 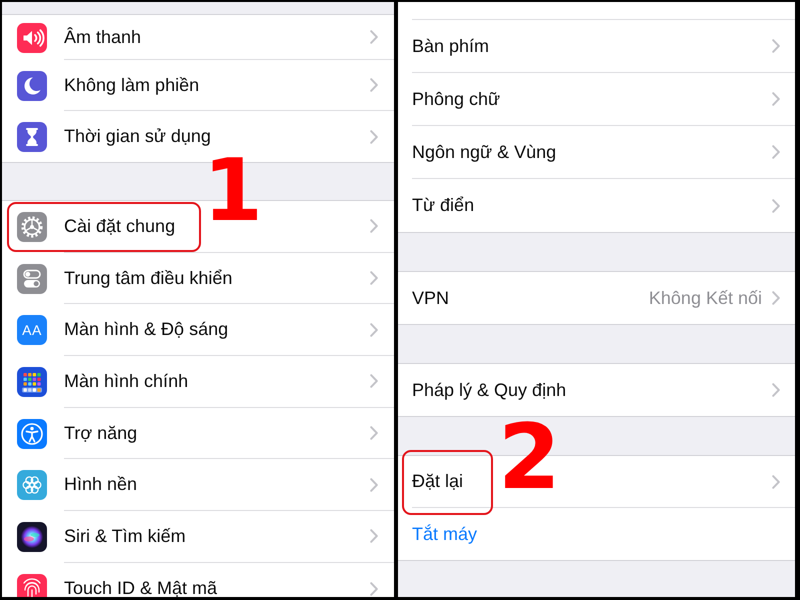 I want to click on settings-row: Từ điển, so click(x=596, y=205).